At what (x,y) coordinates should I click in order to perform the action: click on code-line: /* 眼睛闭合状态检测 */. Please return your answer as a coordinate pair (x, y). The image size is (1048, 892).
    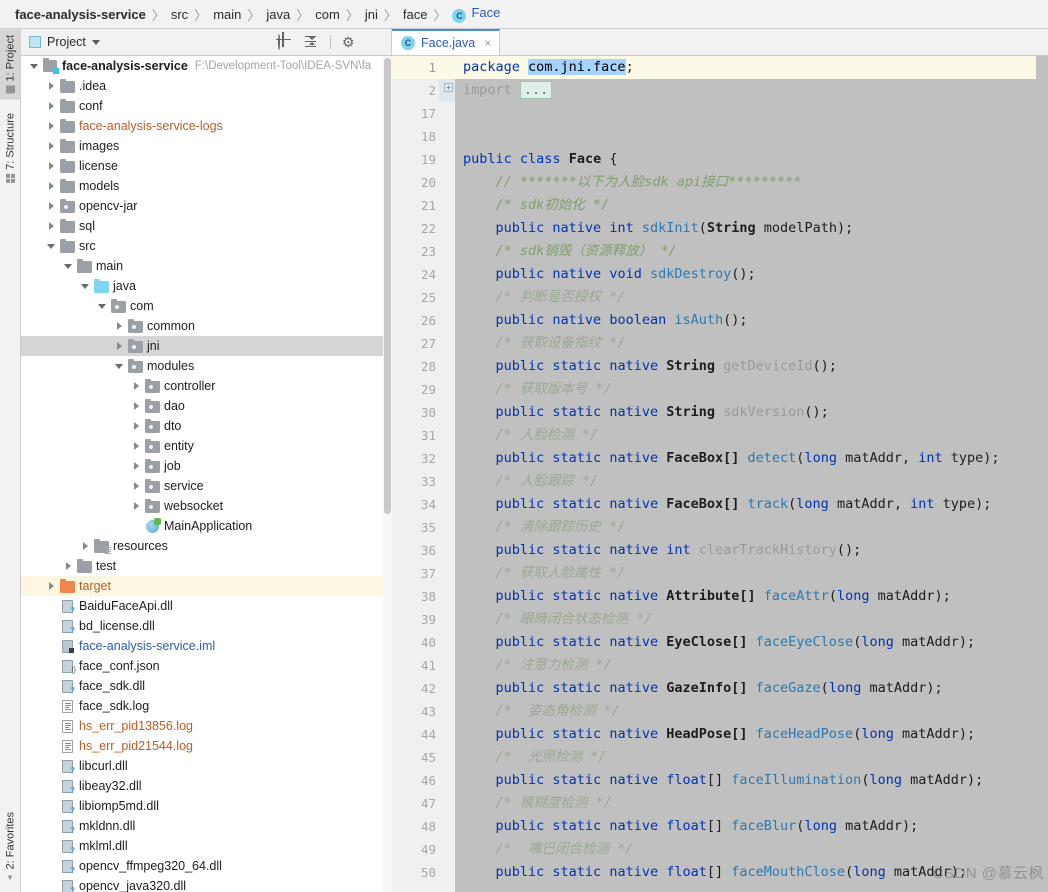
    Looking at the image, I should click on (751, 619).